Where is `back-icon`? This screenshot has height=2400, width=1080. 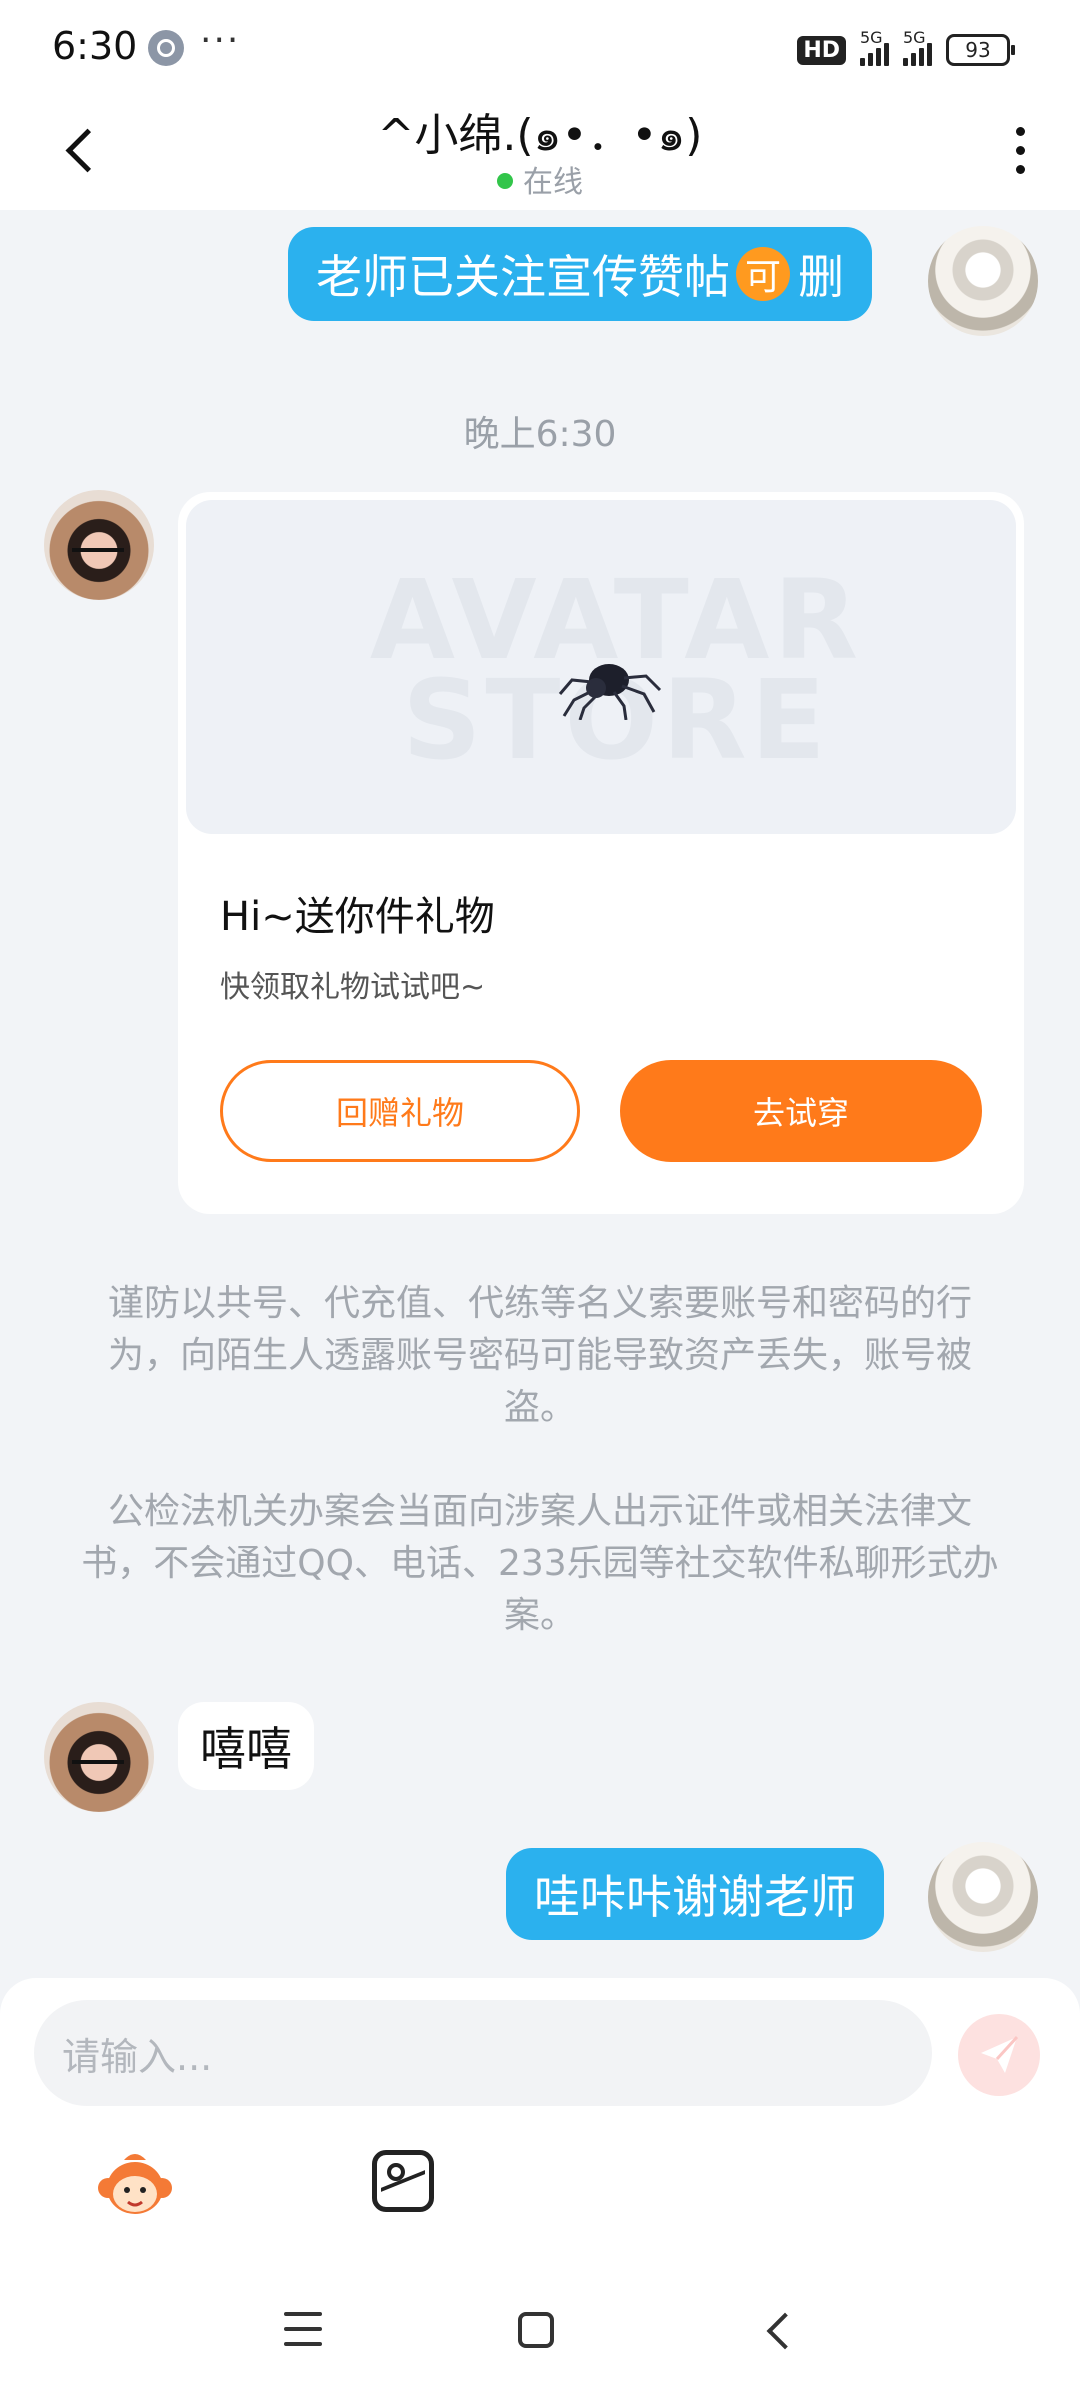
back-icon is located at coordinates (780, 2330).